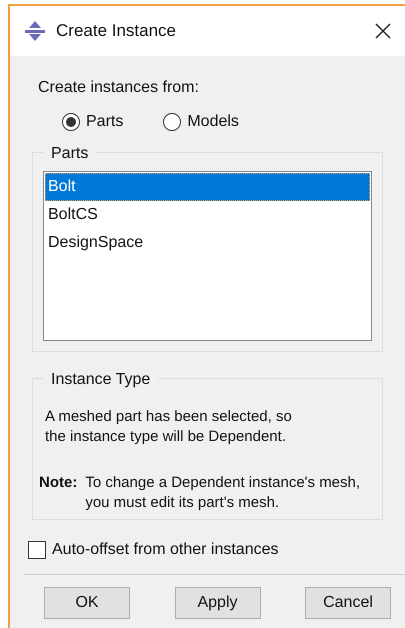 Image resolution: width=405 pixels, height=628 pixels. Describe the element at coordinates (223, 493) in the screenshot. I see `note-text: To change a Dependent instance's mesh, you must edit its part's mesh.` at that location.